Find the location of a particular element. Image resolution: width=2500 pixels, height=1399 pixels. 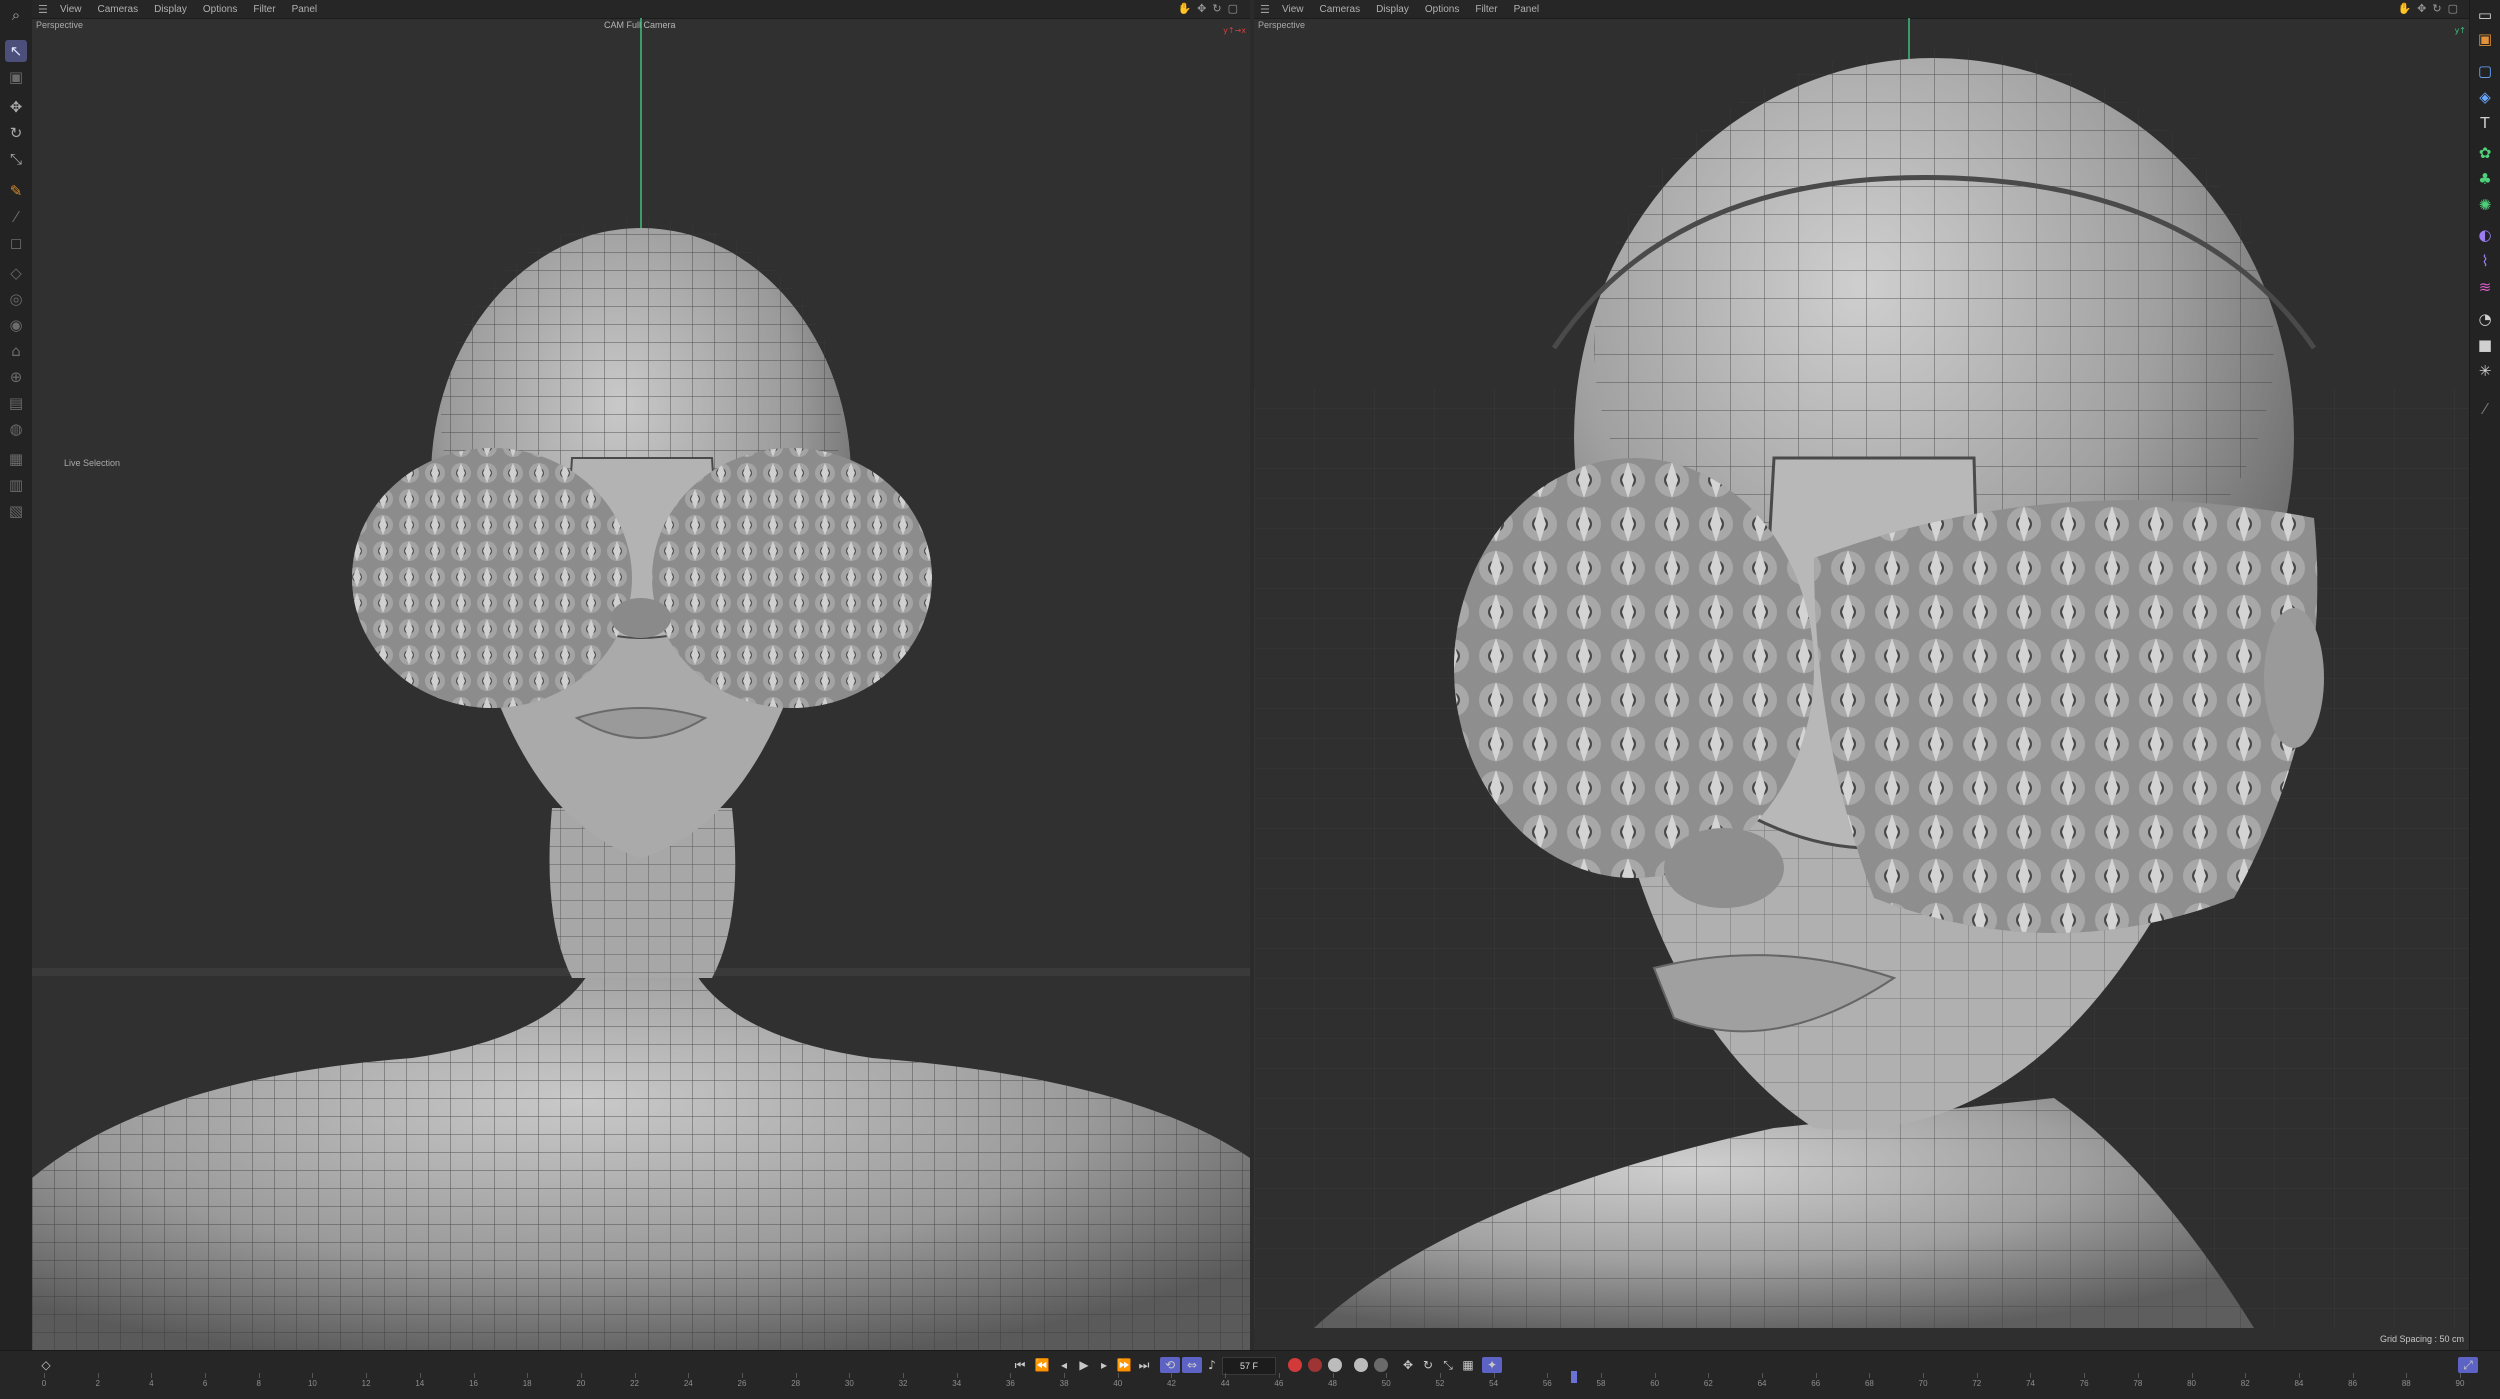

scene-icon: ◔ is located at coordinates (2485, 319).